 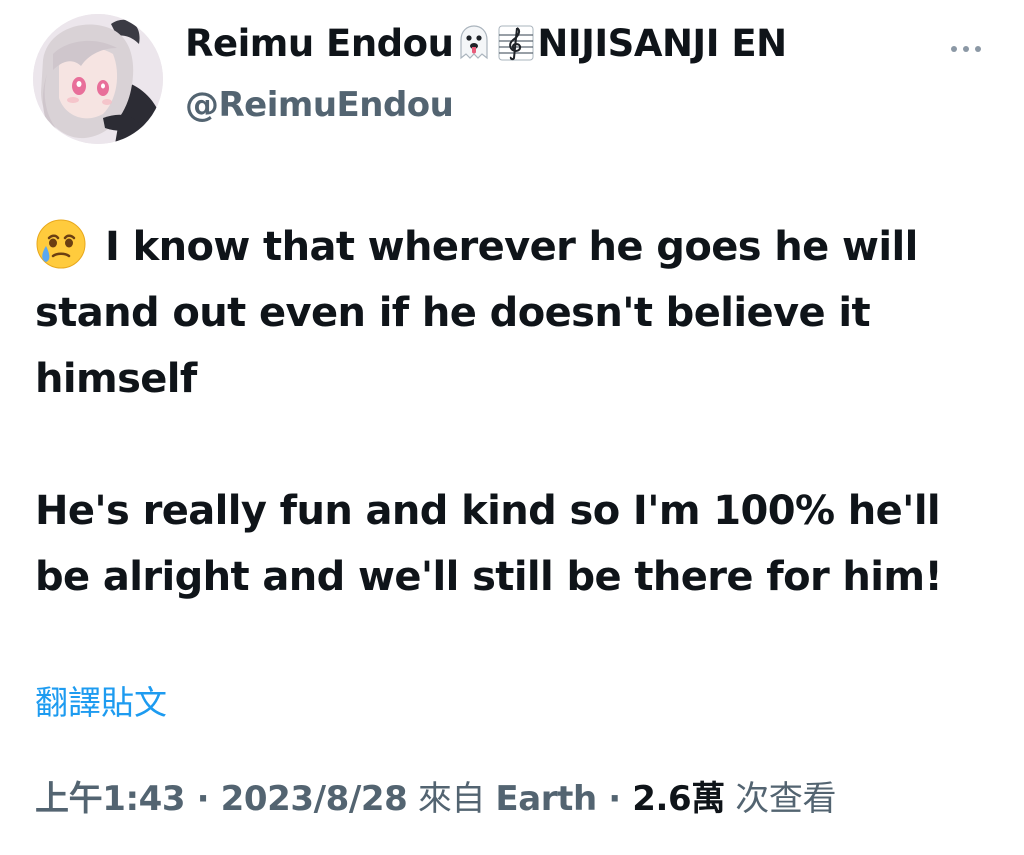 I want to click on tweet-time: 上午1:43, so click(x=110, y=799).